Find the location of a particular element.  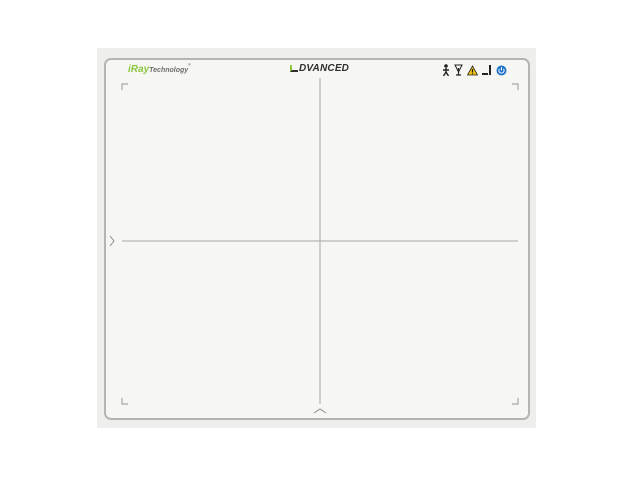

model-label: DVANCED is located at coordinates (319, 69).